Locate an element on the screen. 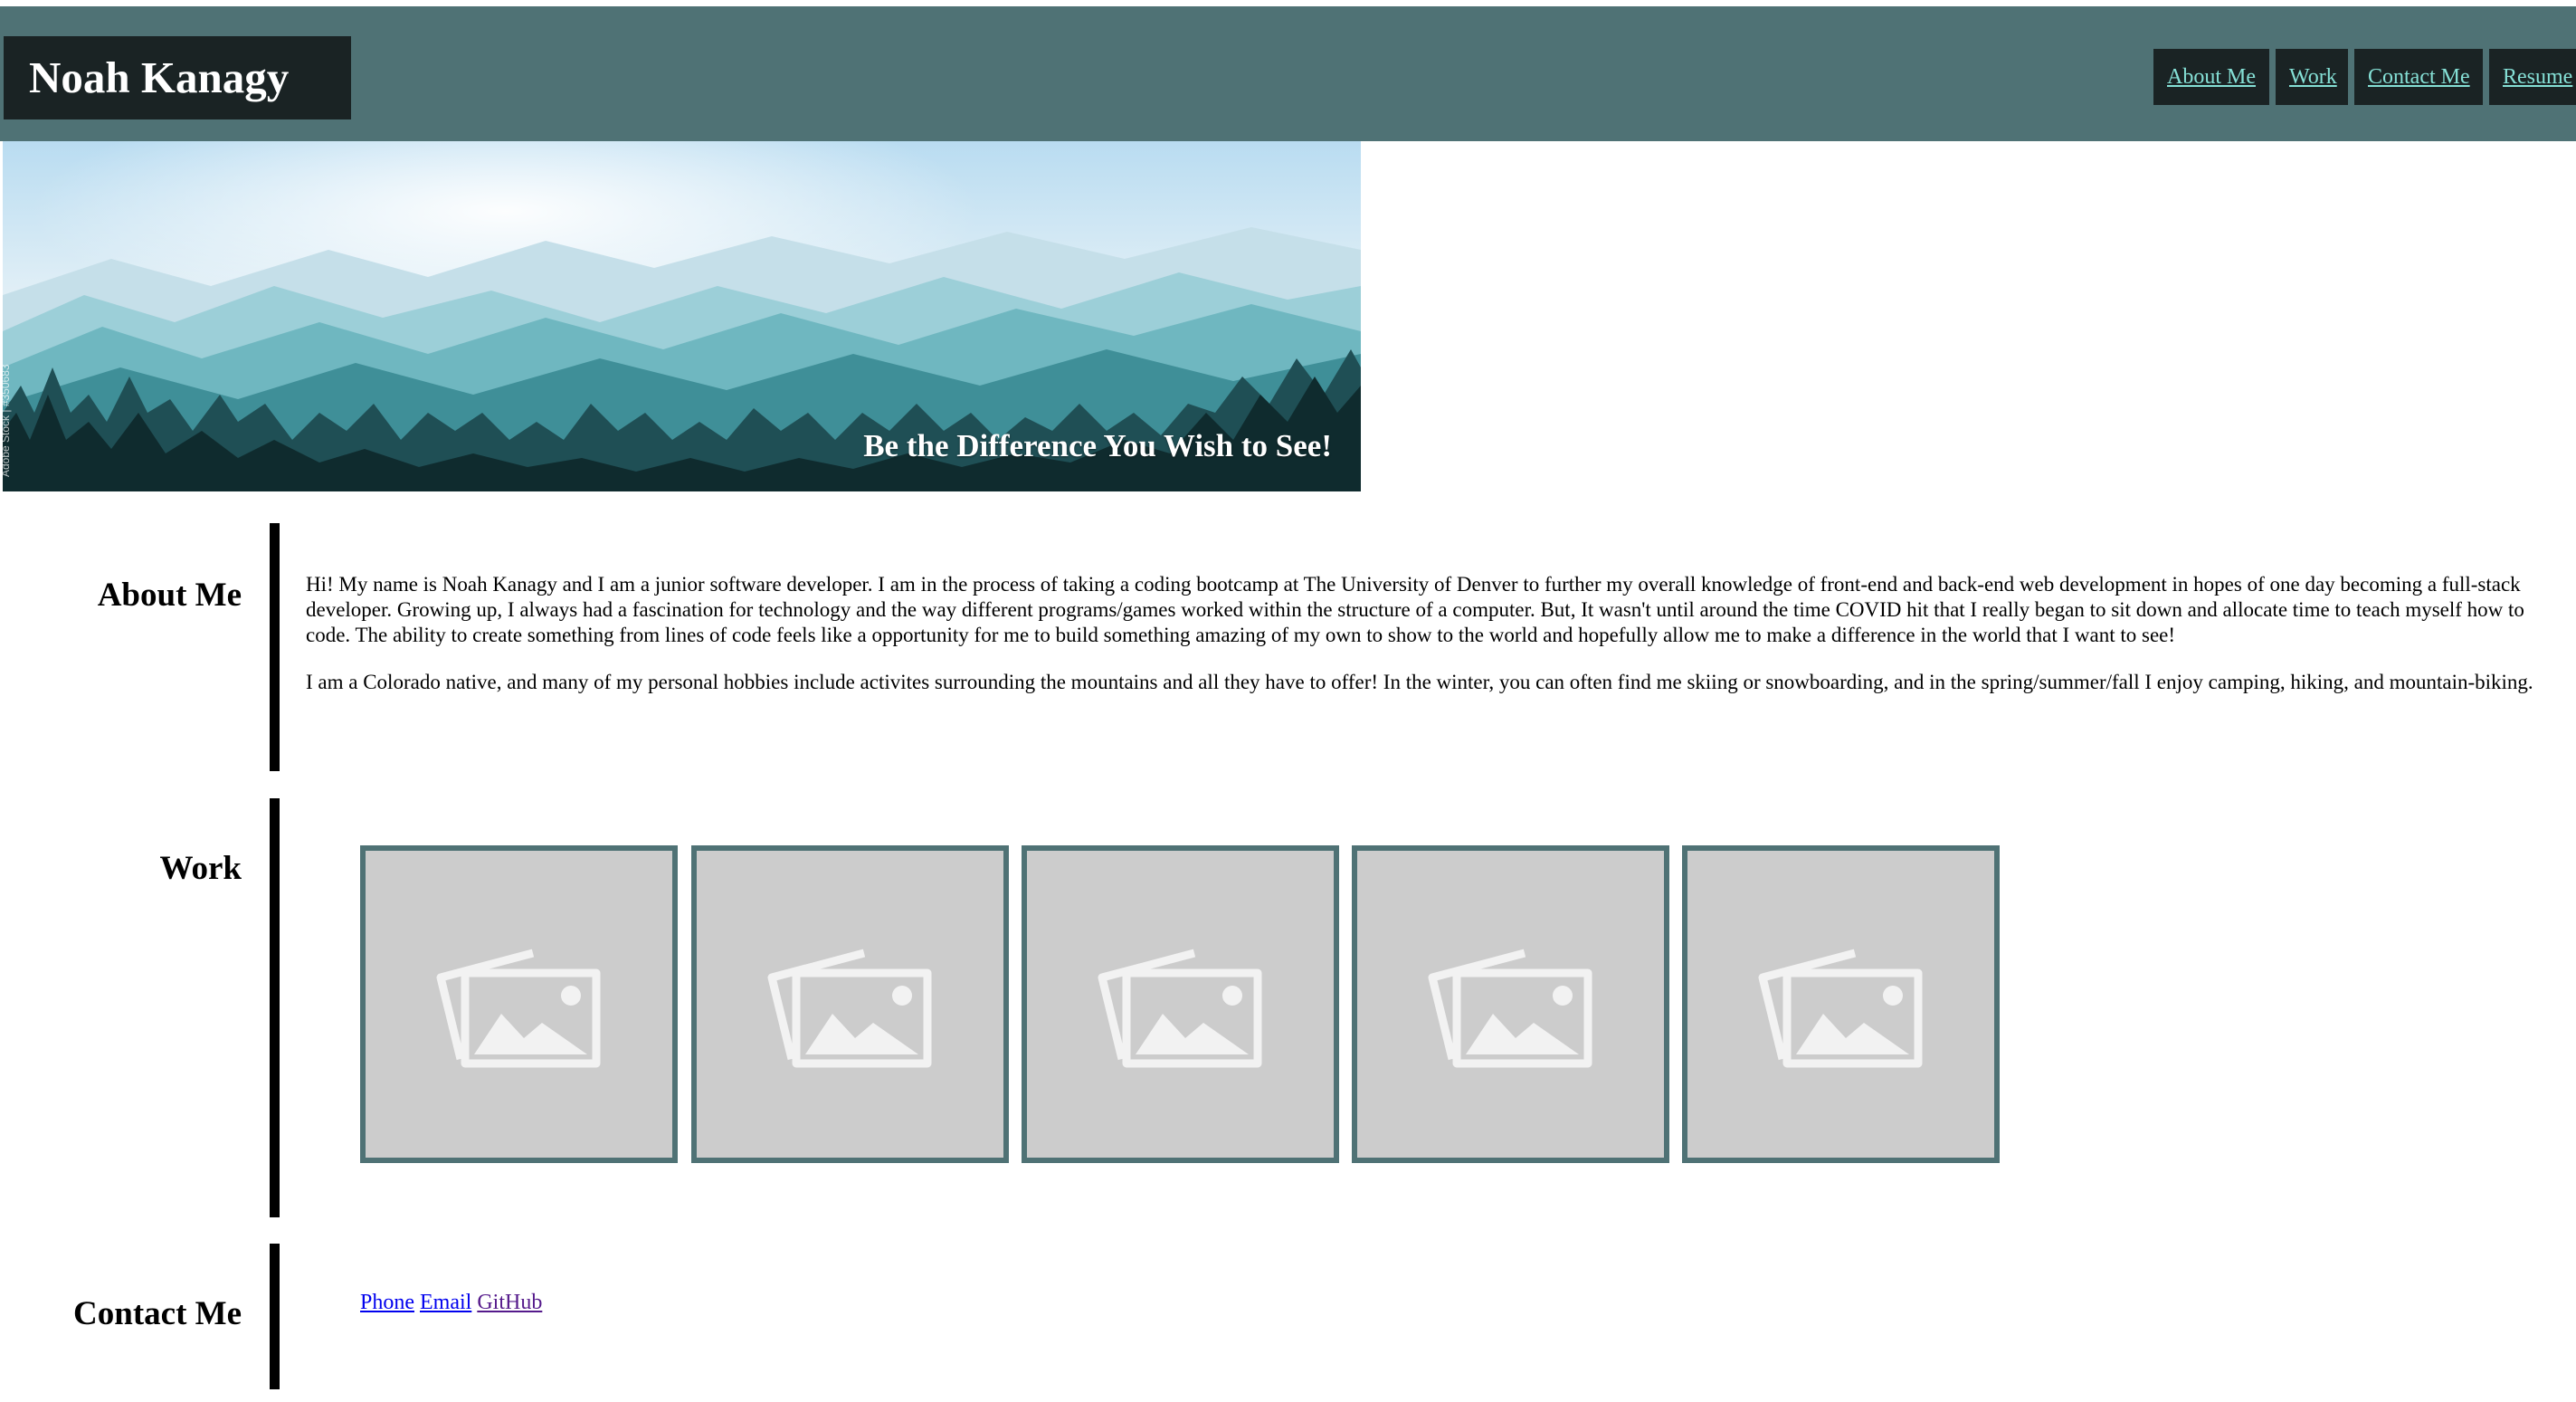 This screenshot has width=2576, height=1402. nav-link-about-me: About Me is located at coordinates (2211, 77).